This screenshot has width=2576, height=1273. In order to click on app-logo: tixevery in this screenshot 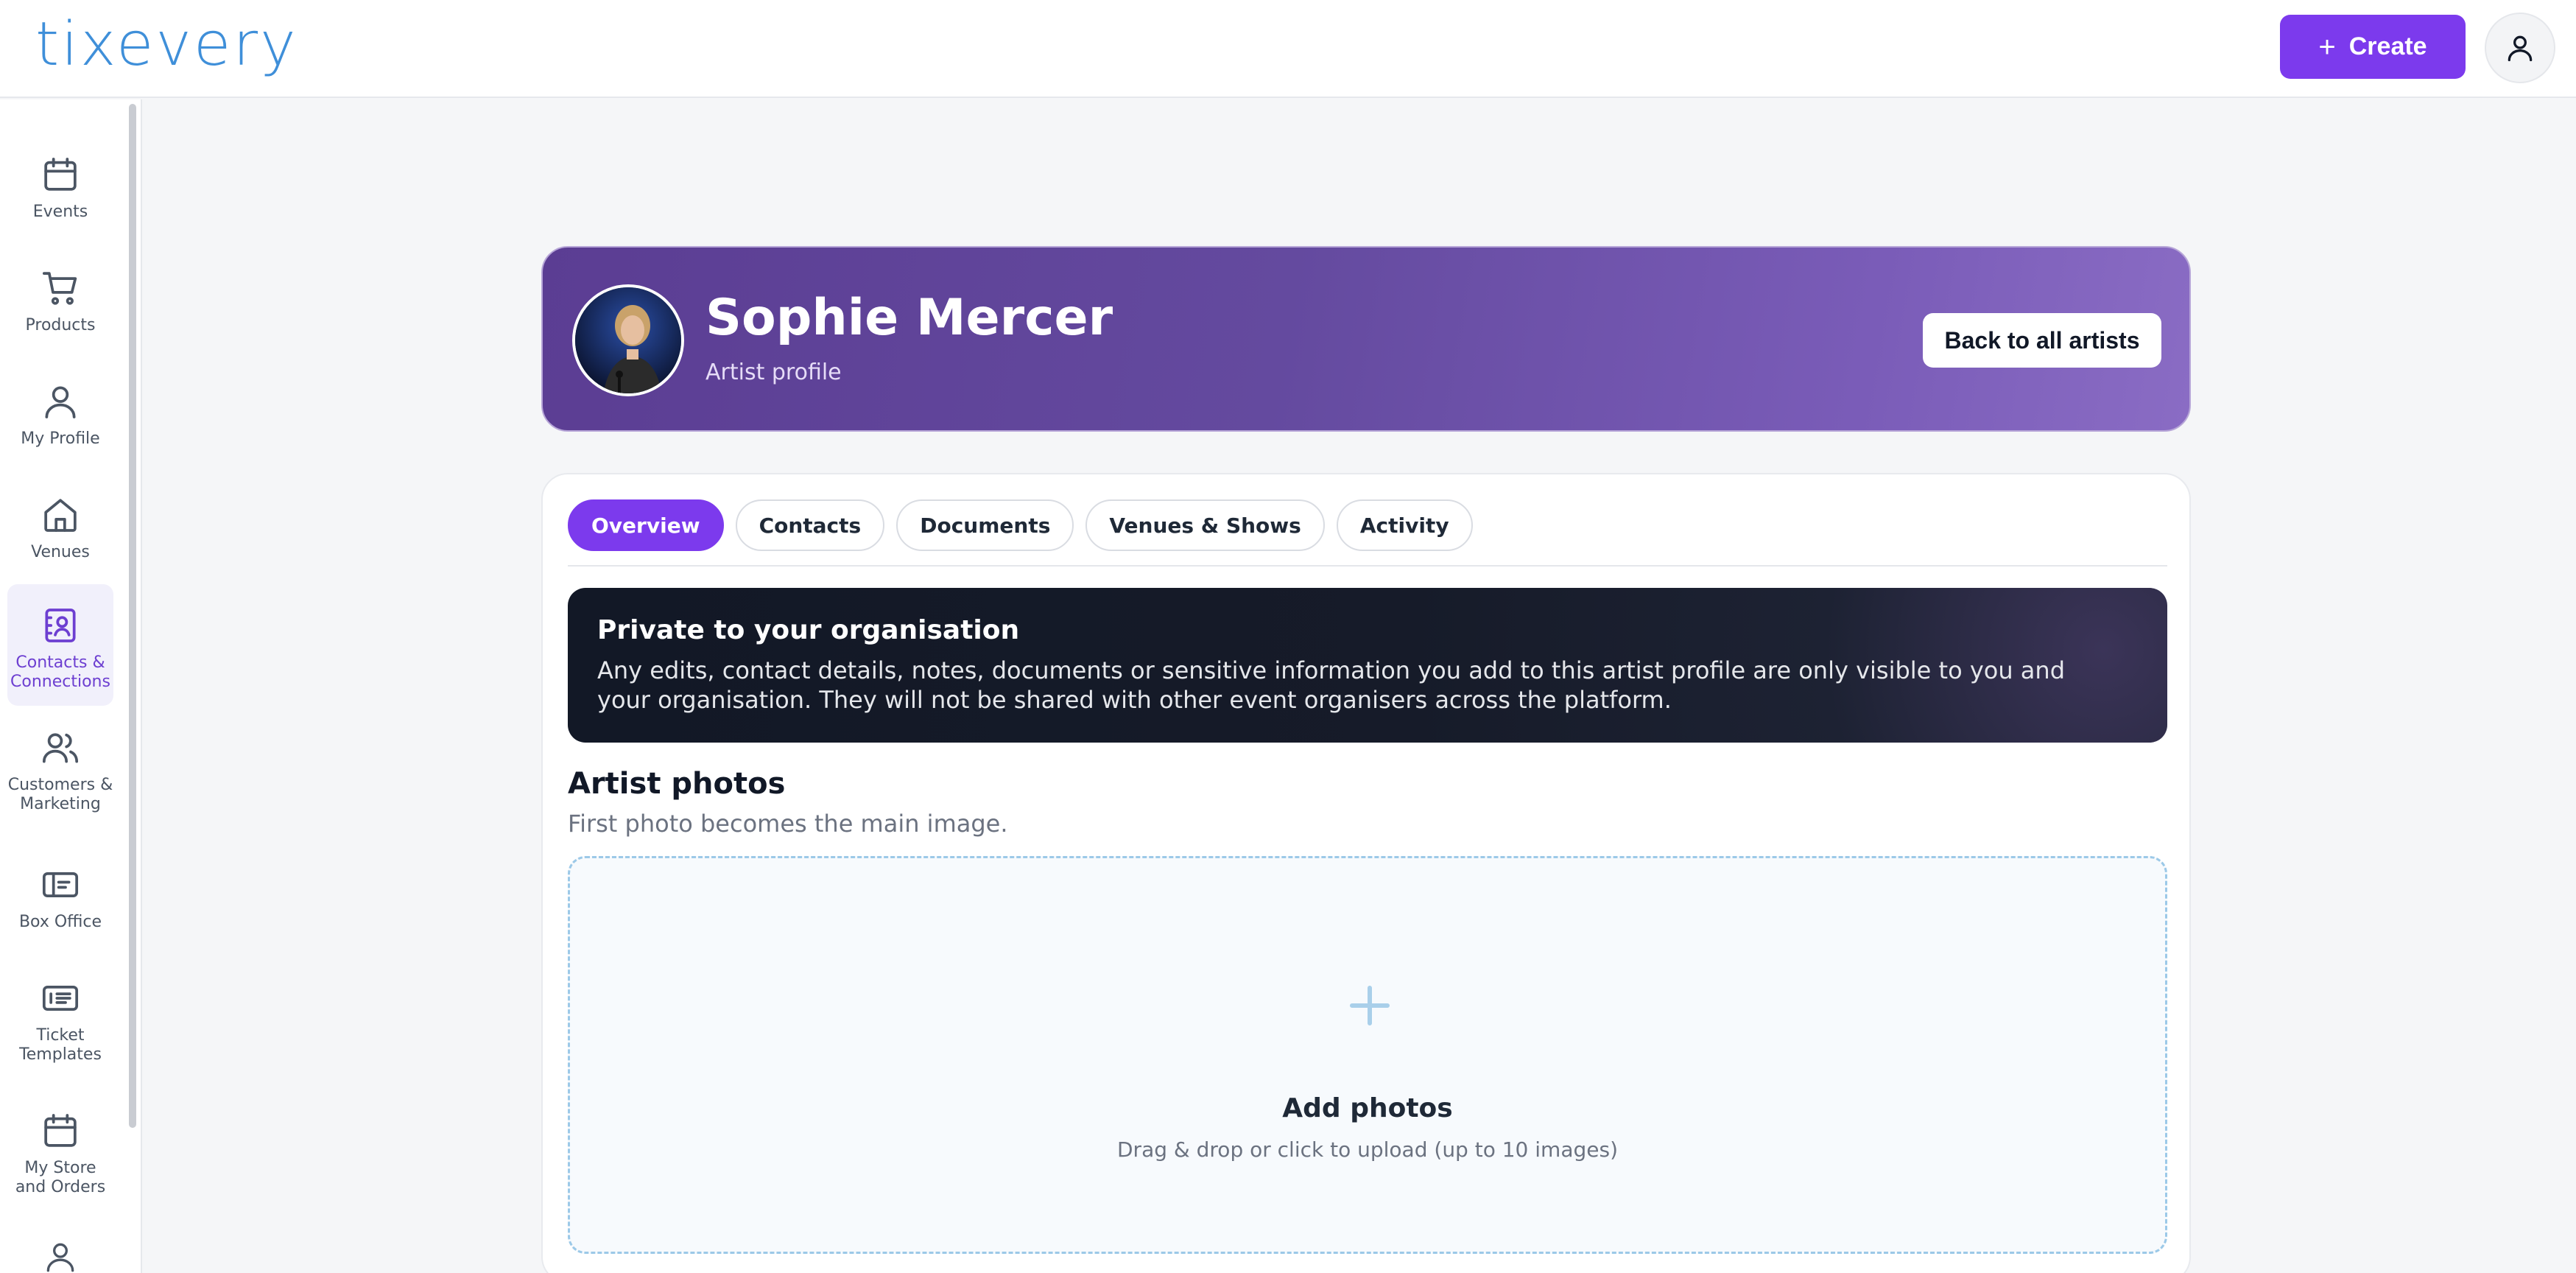, I will do `click(166, 45)`.